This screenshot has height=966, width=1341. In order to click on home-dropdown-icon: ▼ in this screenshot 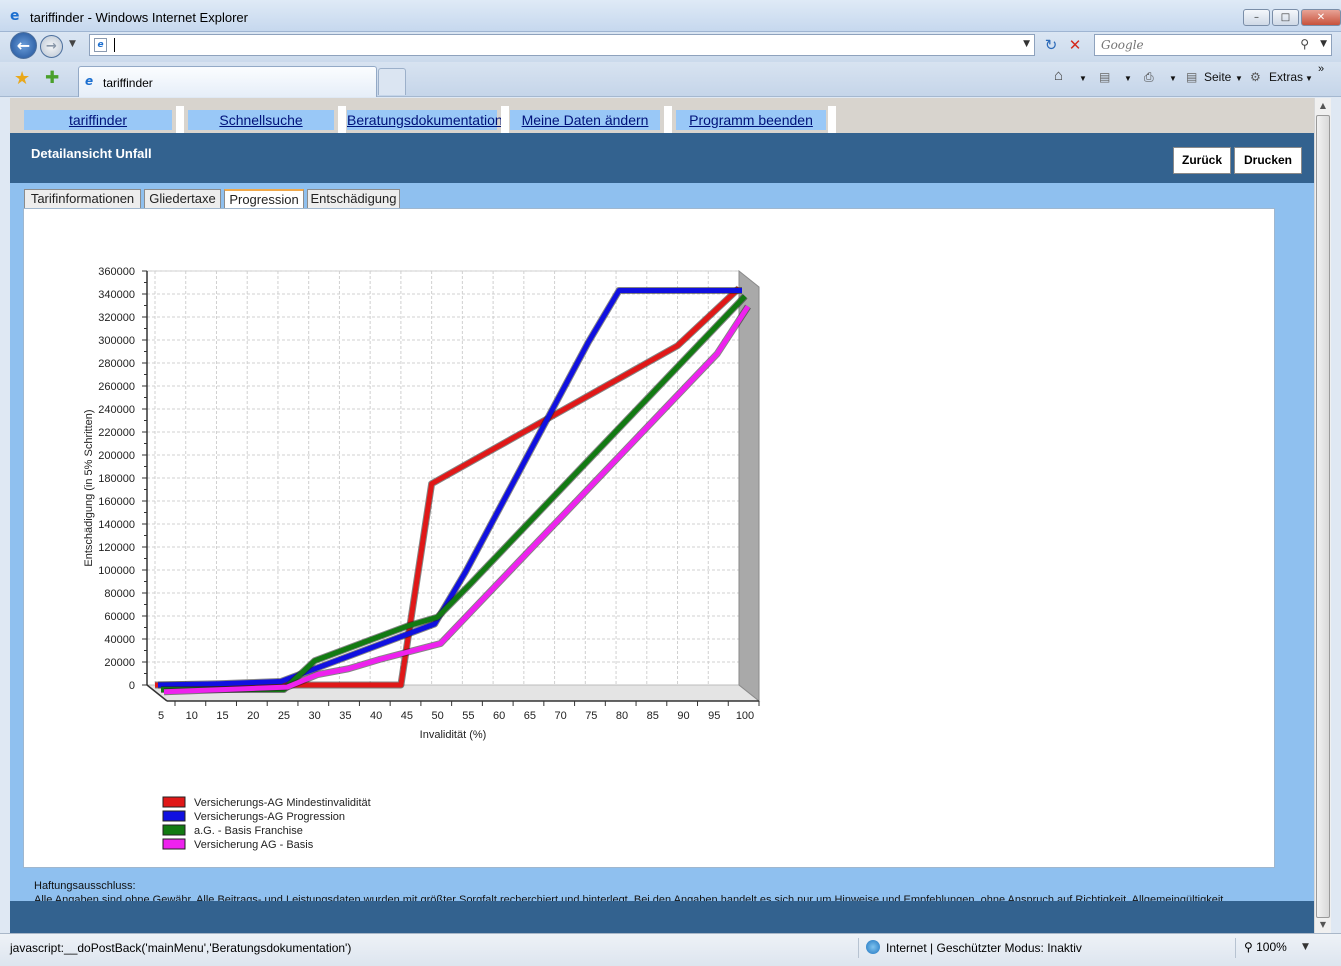, I will do `click(1083, 78)`.